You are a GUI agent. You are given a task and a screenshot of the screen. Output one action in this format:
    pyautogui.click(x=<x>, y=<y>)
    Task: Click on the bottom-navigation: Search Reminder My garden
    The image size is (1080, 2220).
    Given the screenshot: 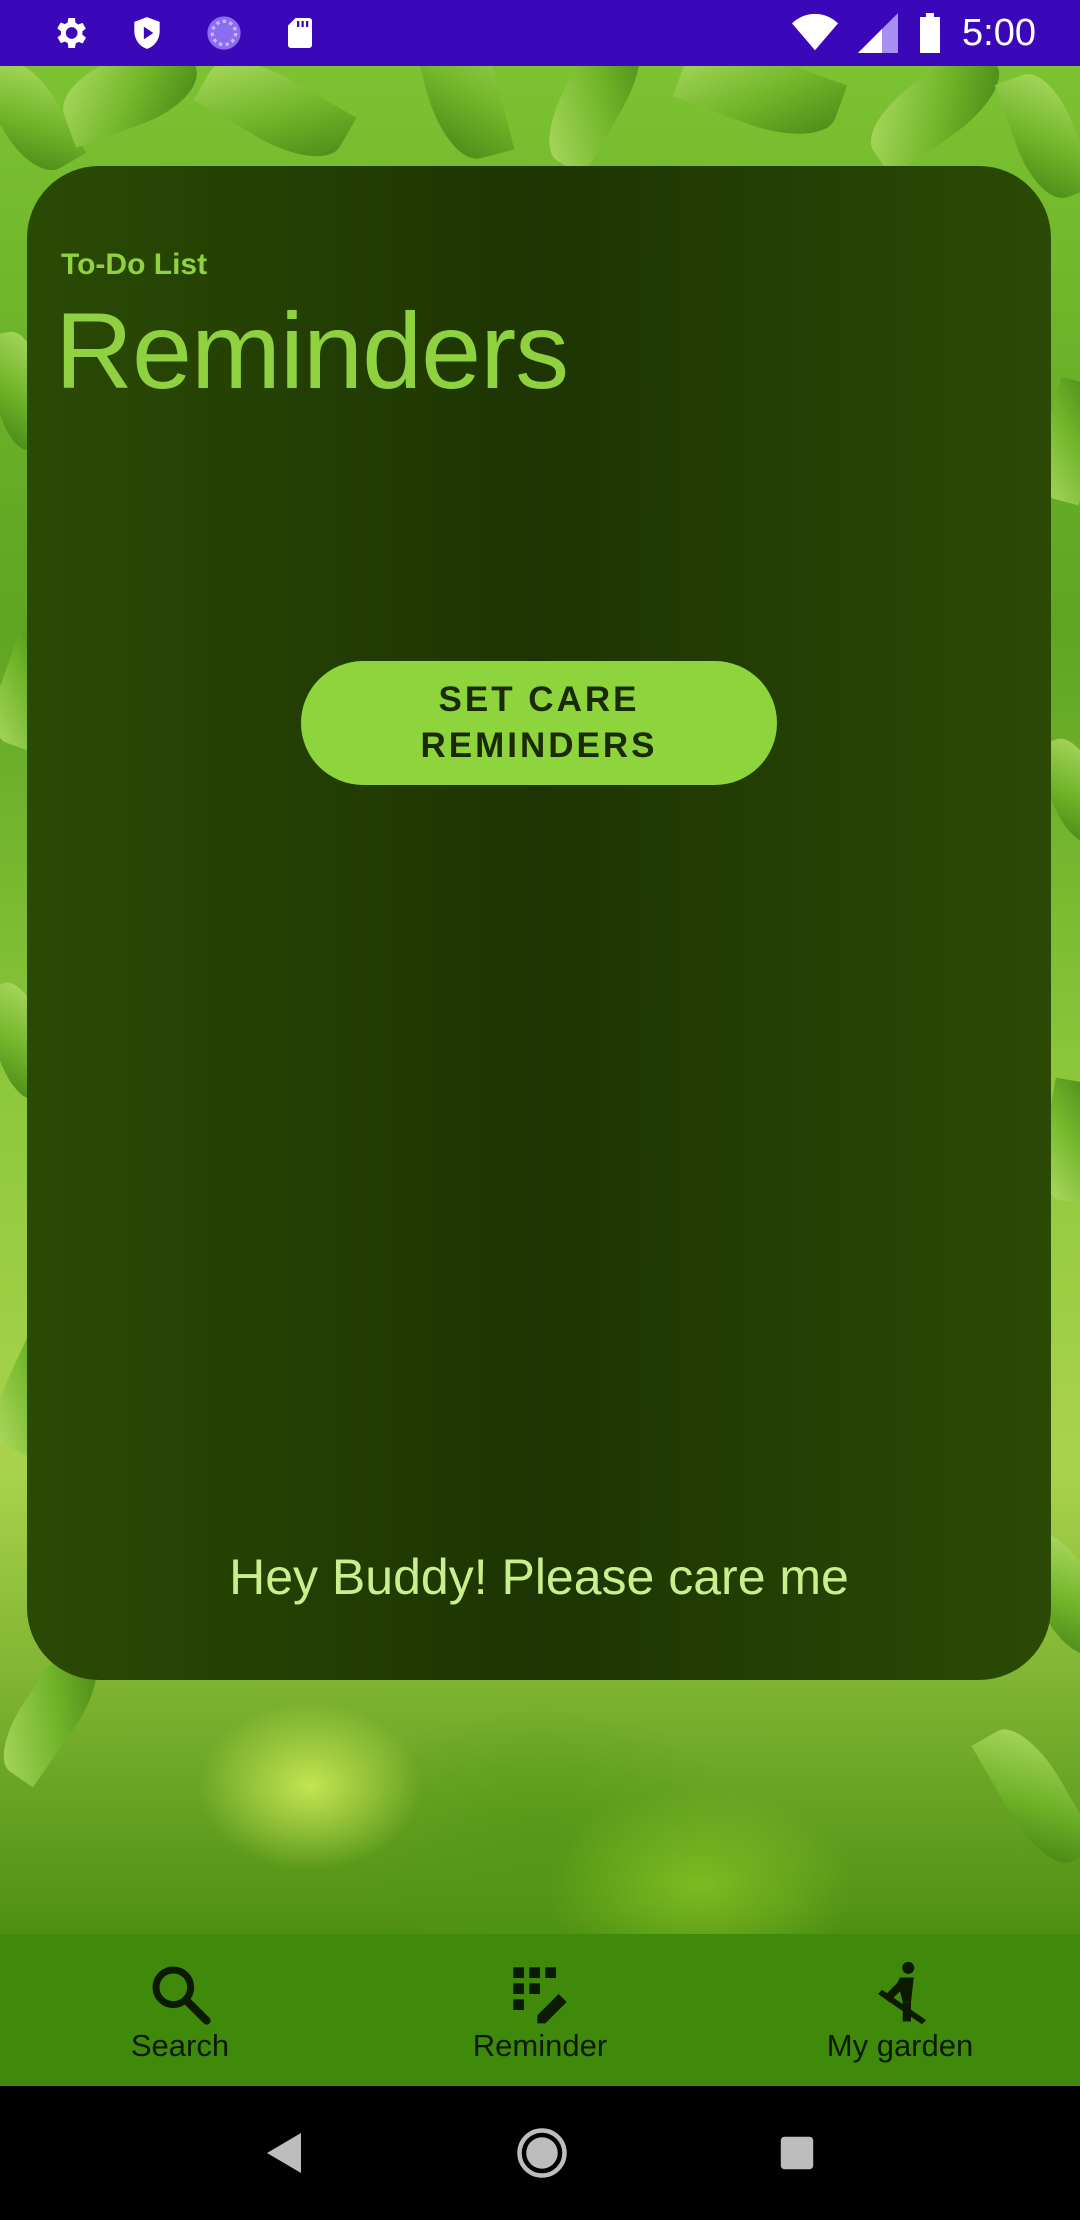 What is the action you would take?
    pyautogui.click(x=540, y=2010)
    